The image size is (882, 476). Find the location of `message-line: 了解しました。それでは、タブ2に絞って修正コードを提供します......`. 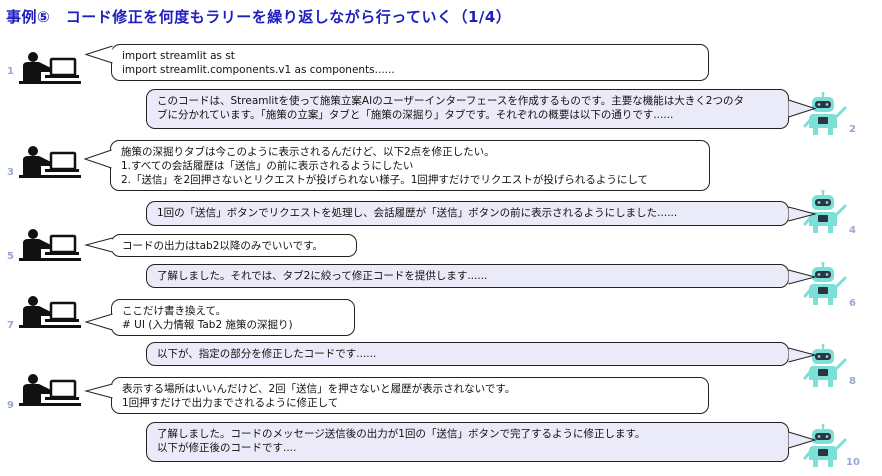

message-line: 了解しました。それでは、タブ2に絞って修正コードを提供します...... is located at coordinates (322, 276).